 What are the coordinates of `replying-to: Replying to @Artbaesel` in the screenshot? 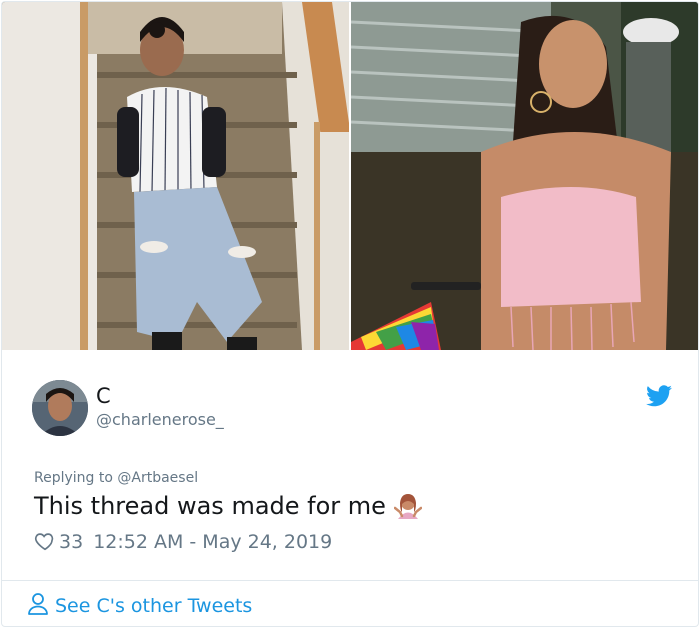 It's located at (116, 478).